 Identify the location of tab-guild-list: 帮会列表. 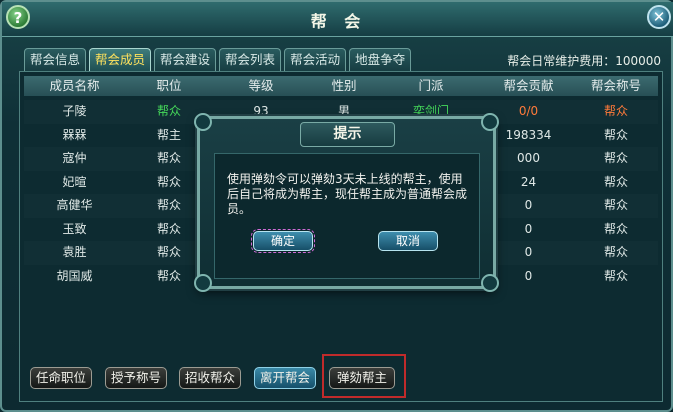
(250, 59).